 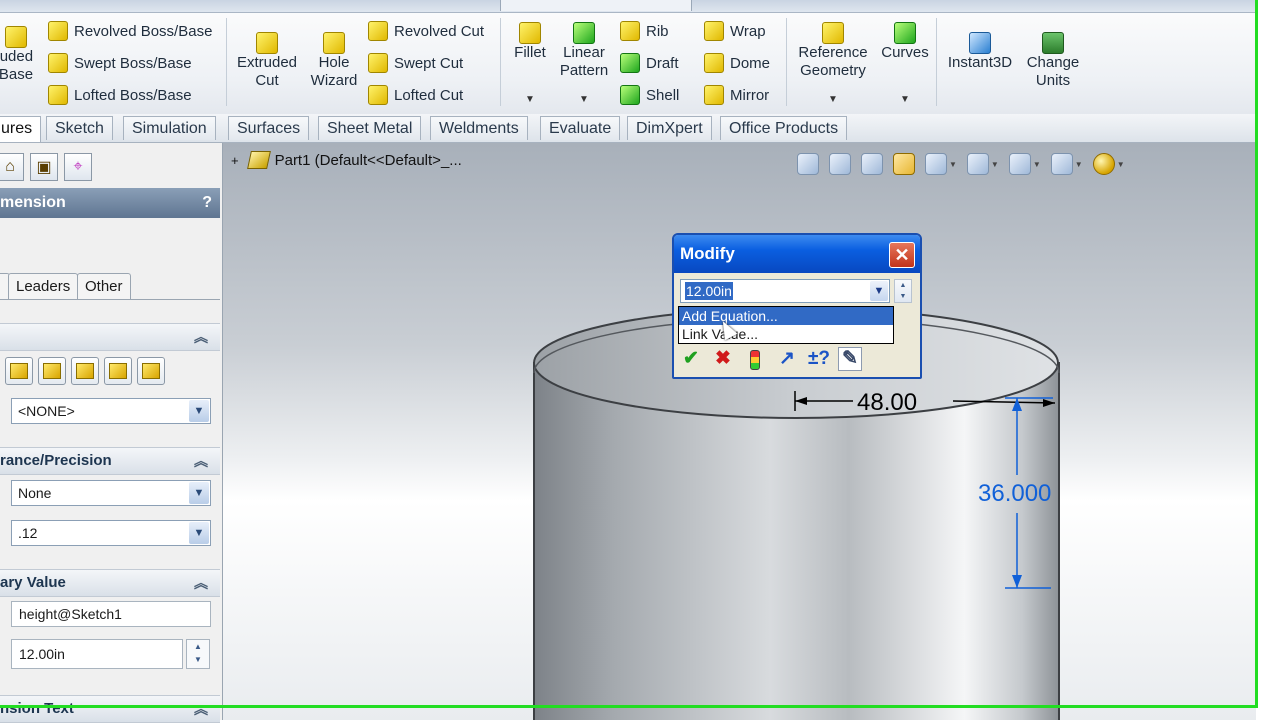 What do you see at coordinates (120, 63) in the screenshot?
I see `swept-boss-button: Swept Boss/Base` at bounding box center [120, 63].